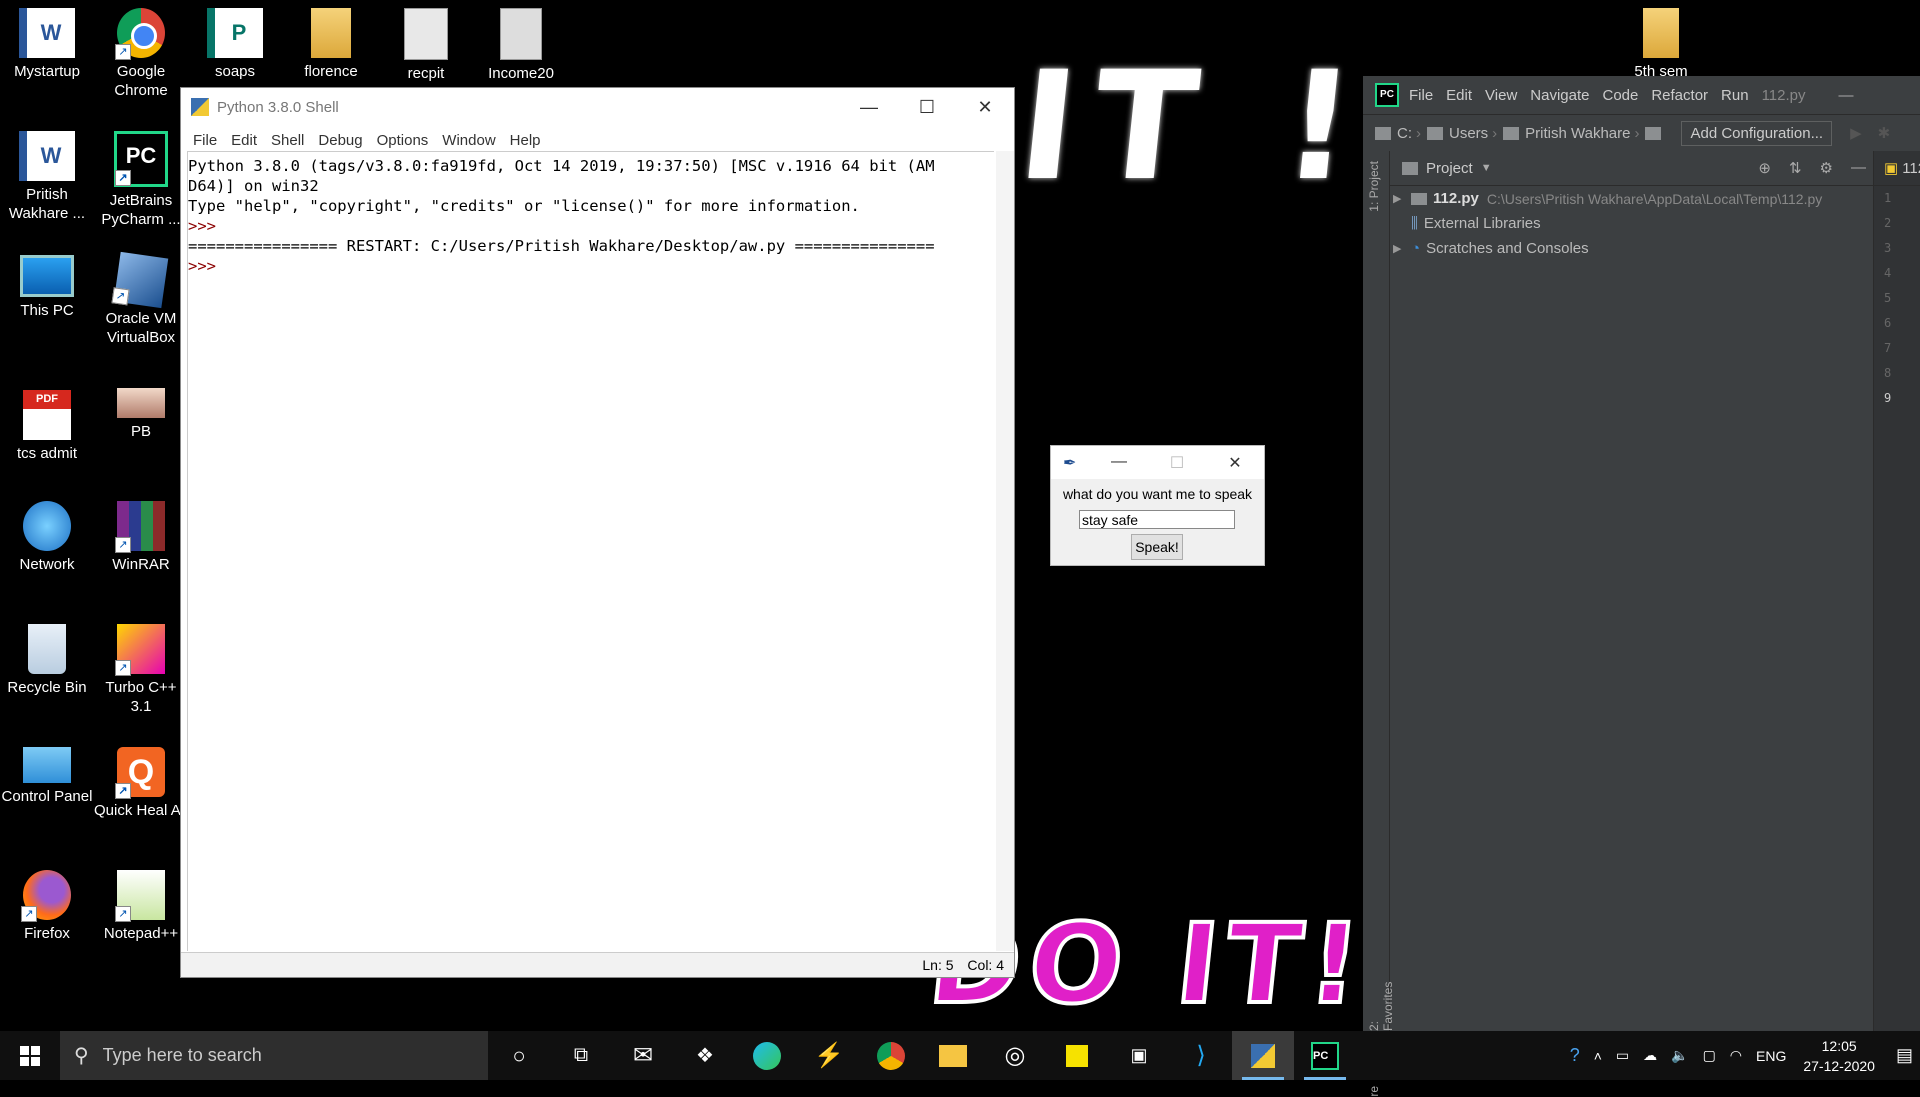 This screenshot has width=1920, height=1097. I want to click on breadcrumb-drive: C:, so click(1404, 133).